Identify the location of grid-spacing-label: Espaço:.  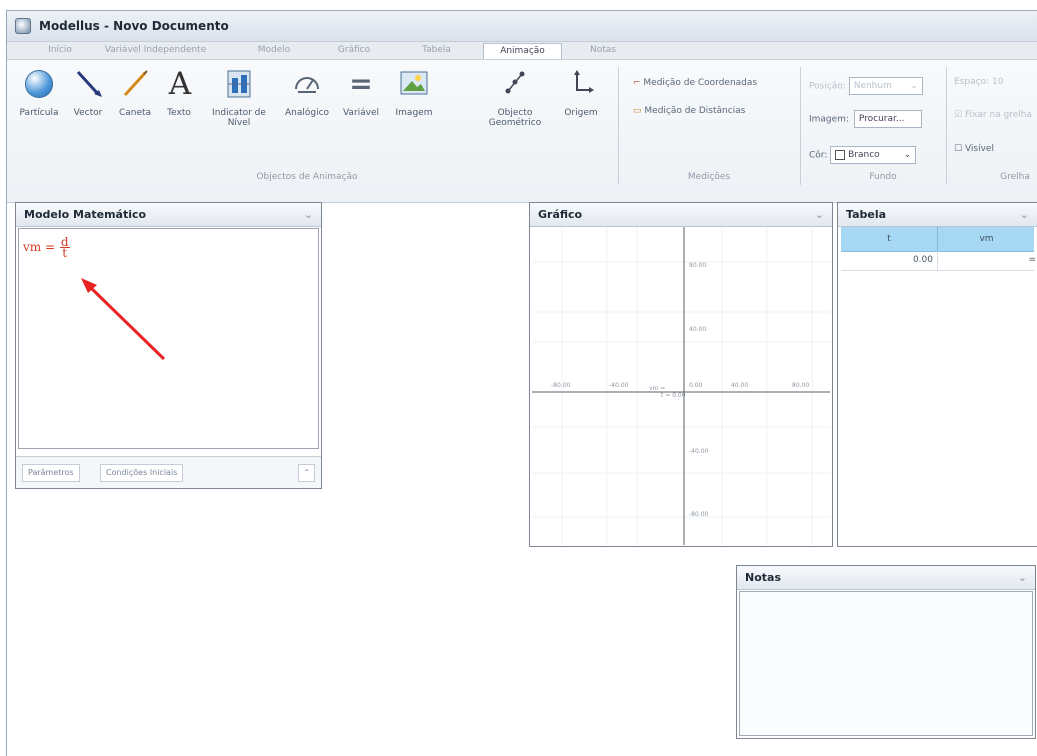
(972, 82).